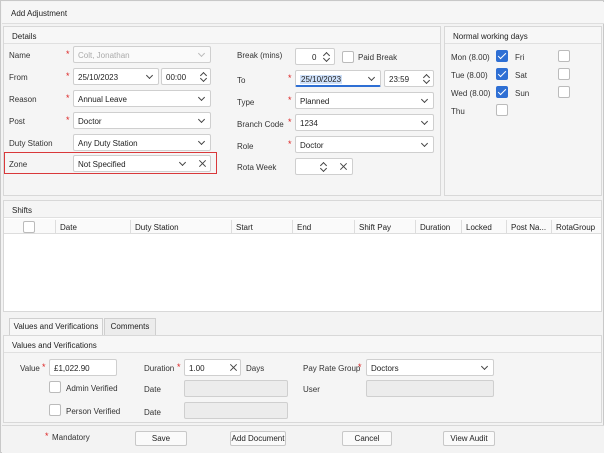  I want to click on day-checkbox-fri, so click(564, 56).